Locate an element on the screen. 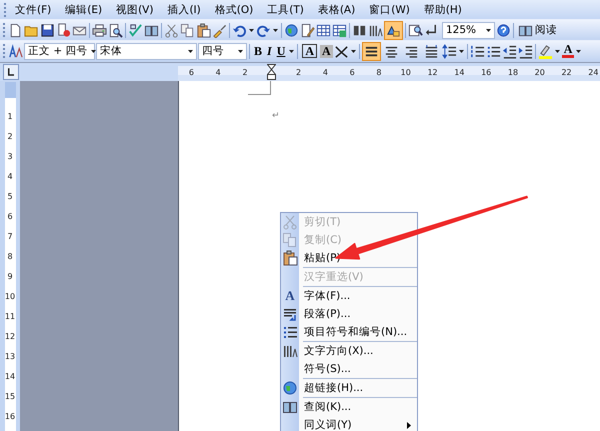 This screenshot has width=600, height=431. tab-selector is located at coordinates (11, 72).